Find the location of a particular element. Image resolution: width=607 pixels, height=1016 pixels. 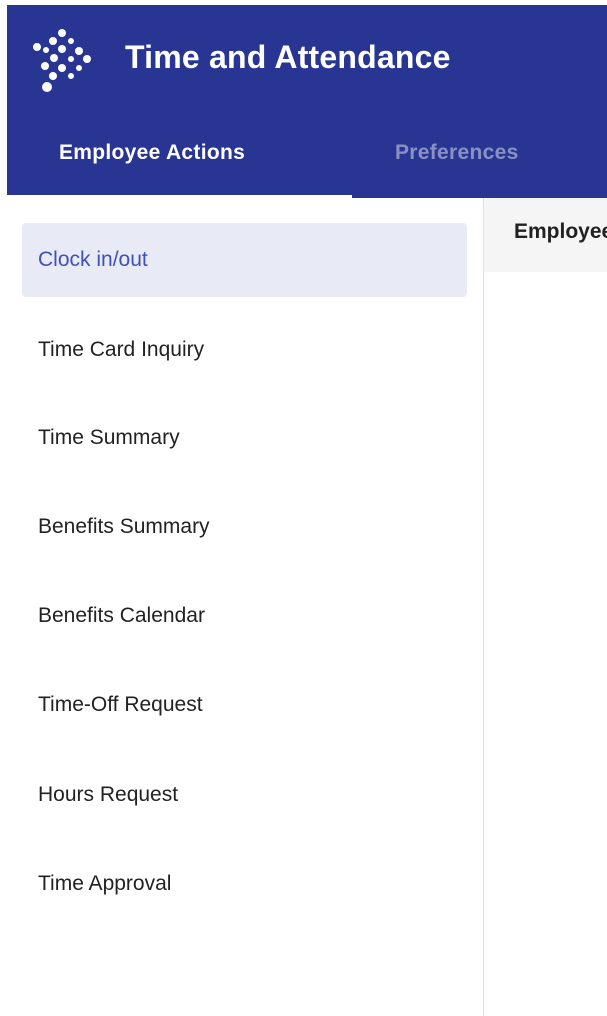

sidebar-item-clock-in-out: Clock in/out is located at coordinates (244, 260).